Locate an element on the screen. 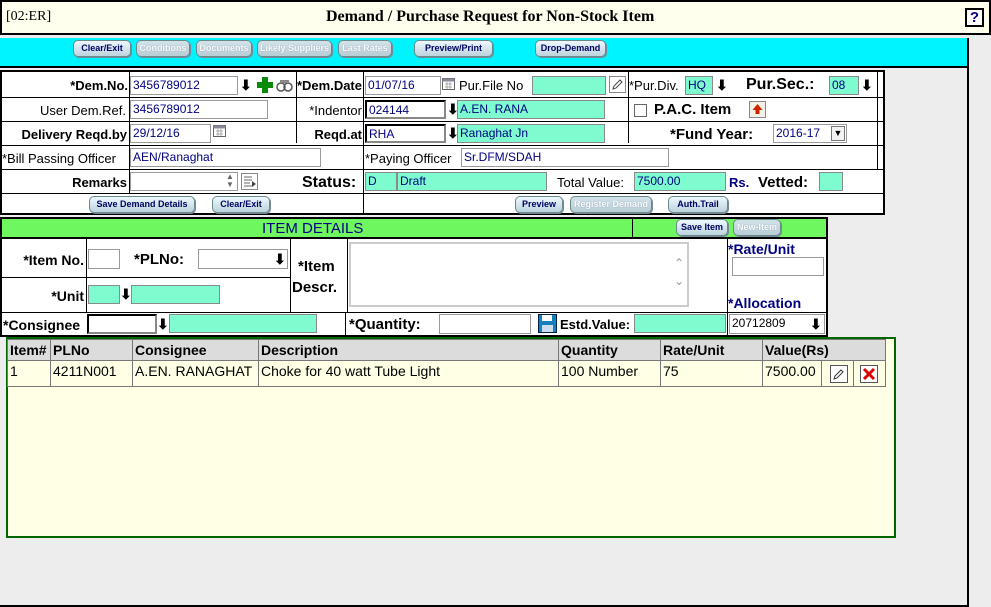  allocation-dropdown-icon: ⬇ is located at coordinates (816, 324).